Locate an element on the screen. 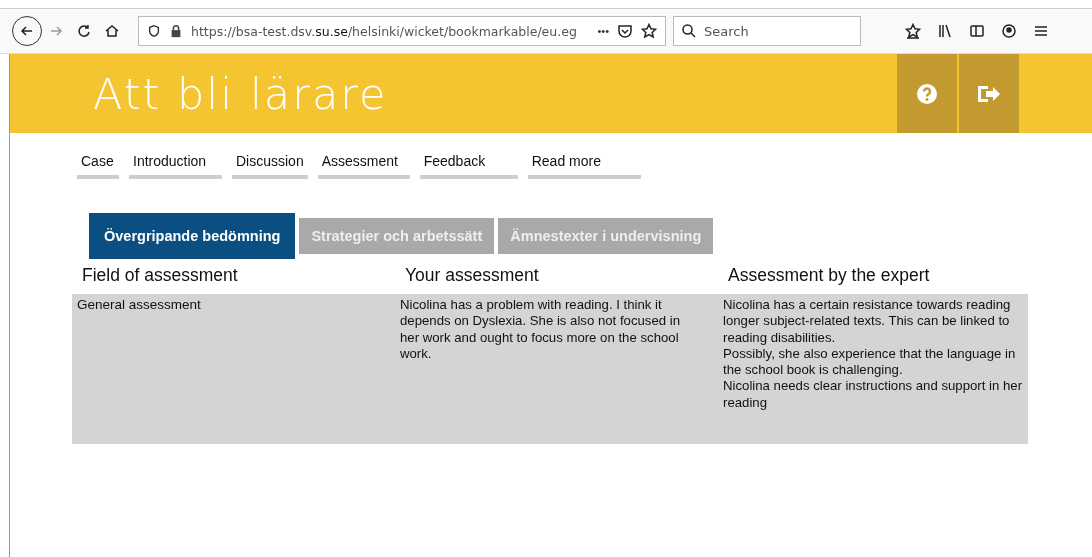  tab: Övergripande bedömning is located at coordinates (192, 236).